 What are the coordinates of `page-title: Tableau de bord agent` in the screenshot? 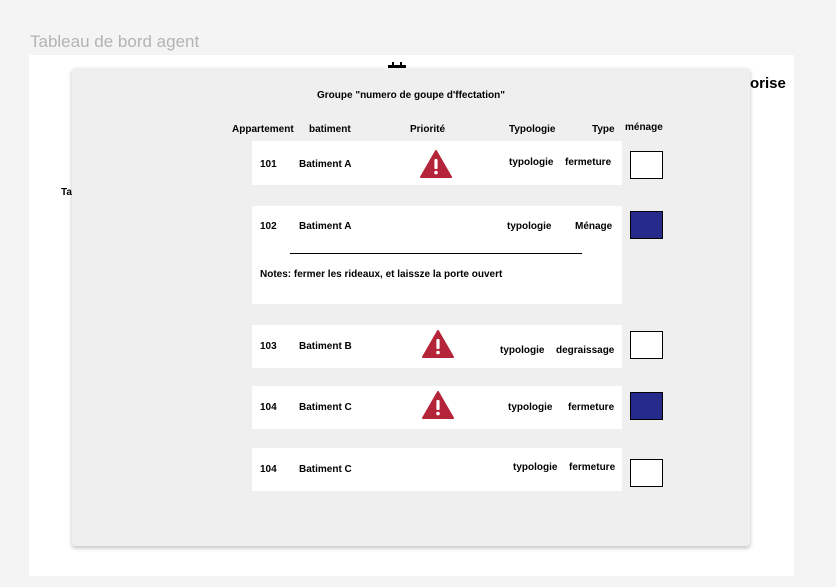 It's located at (115, 41).